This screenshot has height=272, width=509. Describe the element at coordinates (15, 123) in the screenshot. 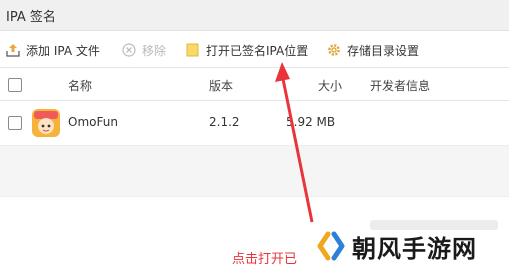

I see `row-checkbox` at that location.